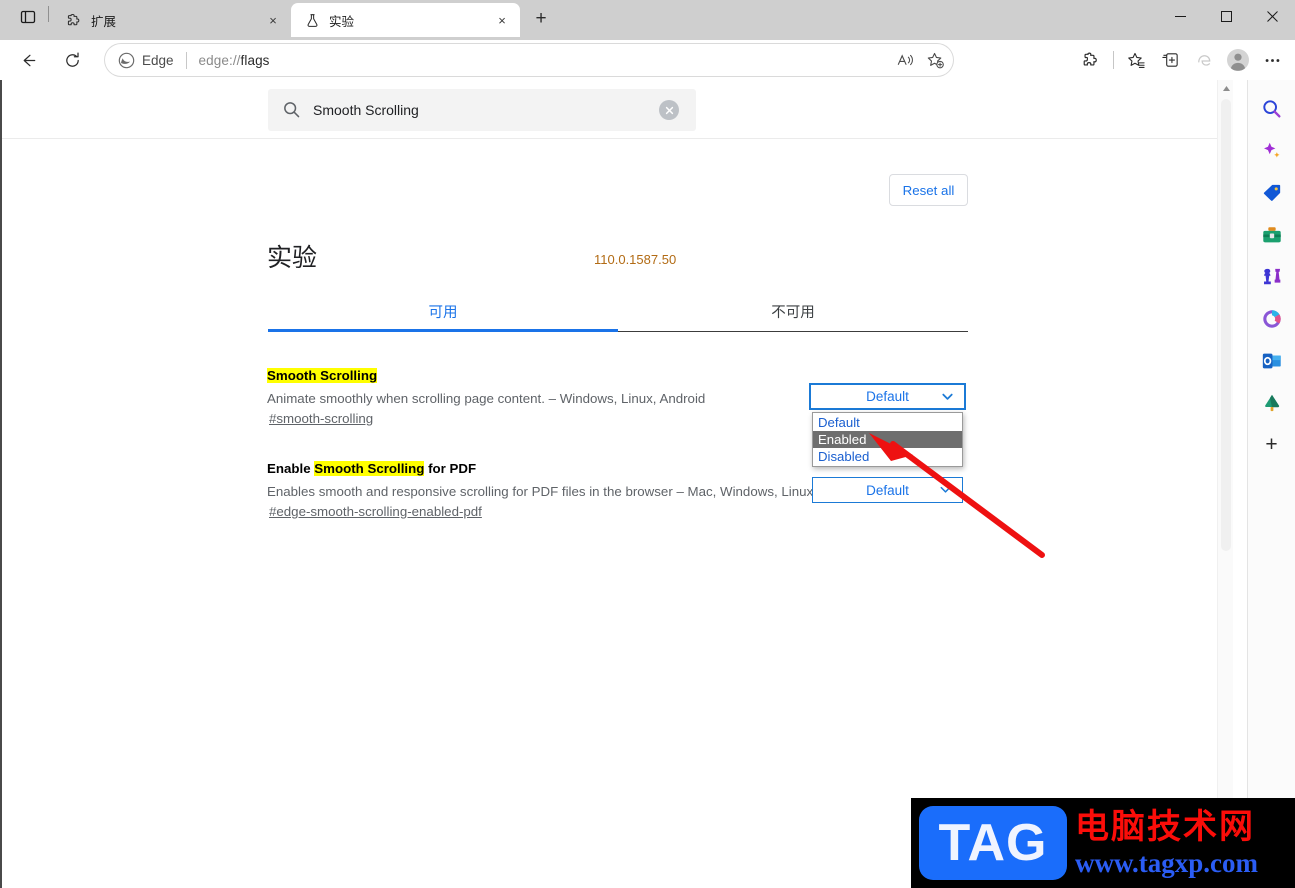 The width and height of the screenshot is (1295, 888). I want to click on tab-list-icon, so click(28, 17).